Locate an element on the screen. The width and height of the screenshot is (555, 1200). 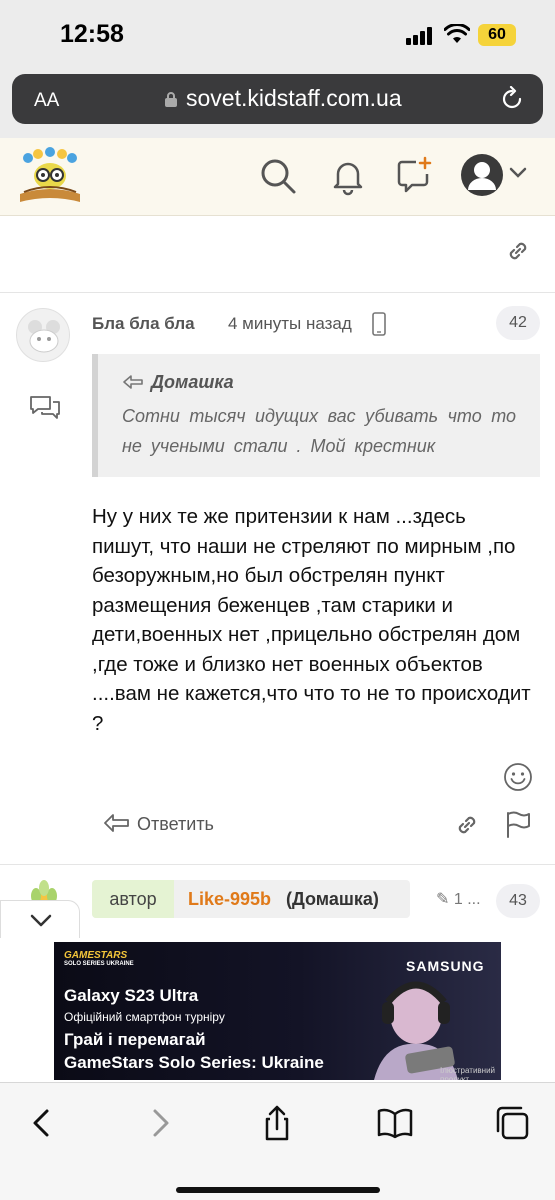
author-tag: автор Like-995b (Домашка) is located at coordinates (251, 899).